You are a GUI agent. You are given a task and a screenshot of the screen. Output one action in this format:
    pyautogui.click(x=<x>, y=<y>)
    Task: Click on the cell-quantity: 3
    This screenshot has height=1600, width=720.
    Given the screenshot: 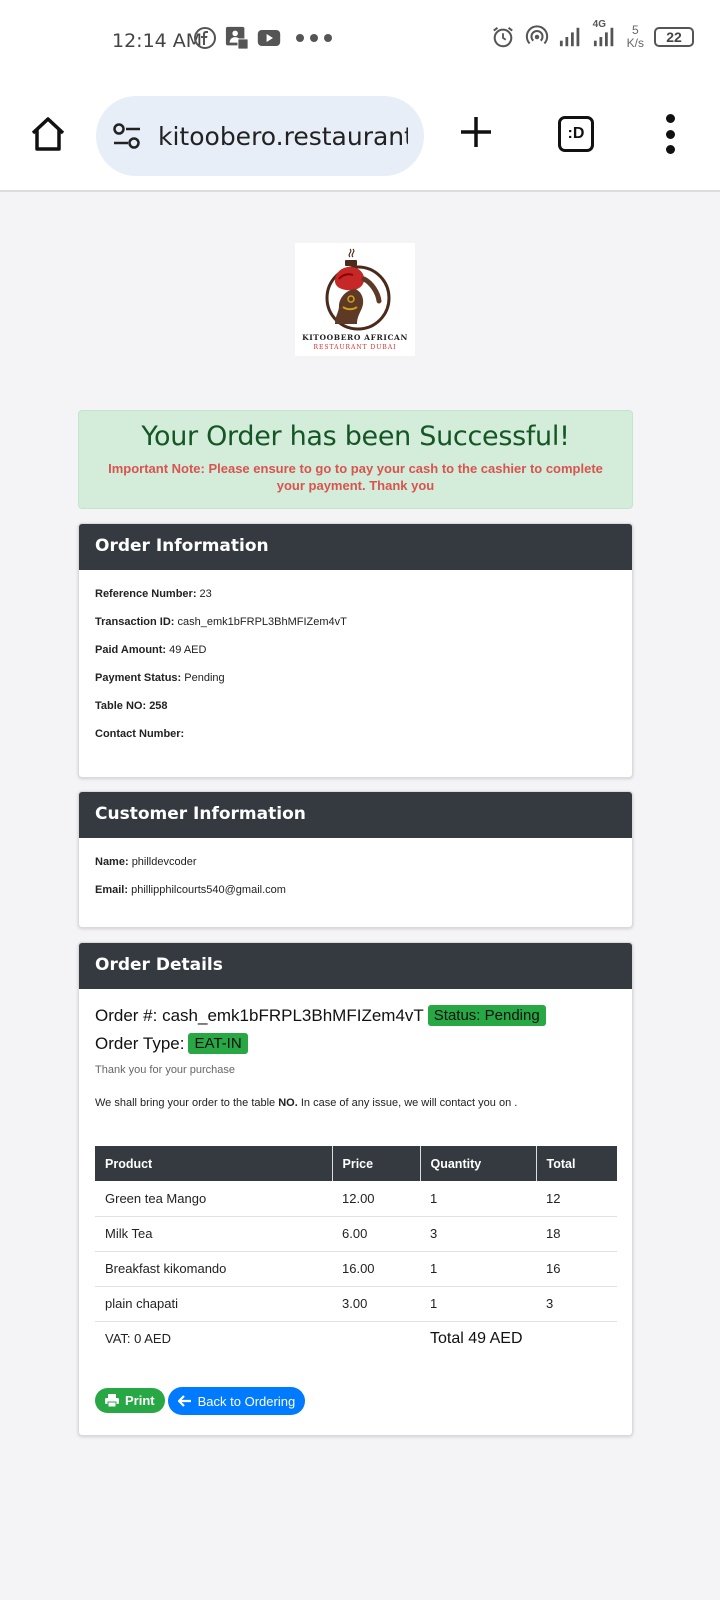 What is the action you would take?
    pyautogui.click(x=478, y=1234)
    